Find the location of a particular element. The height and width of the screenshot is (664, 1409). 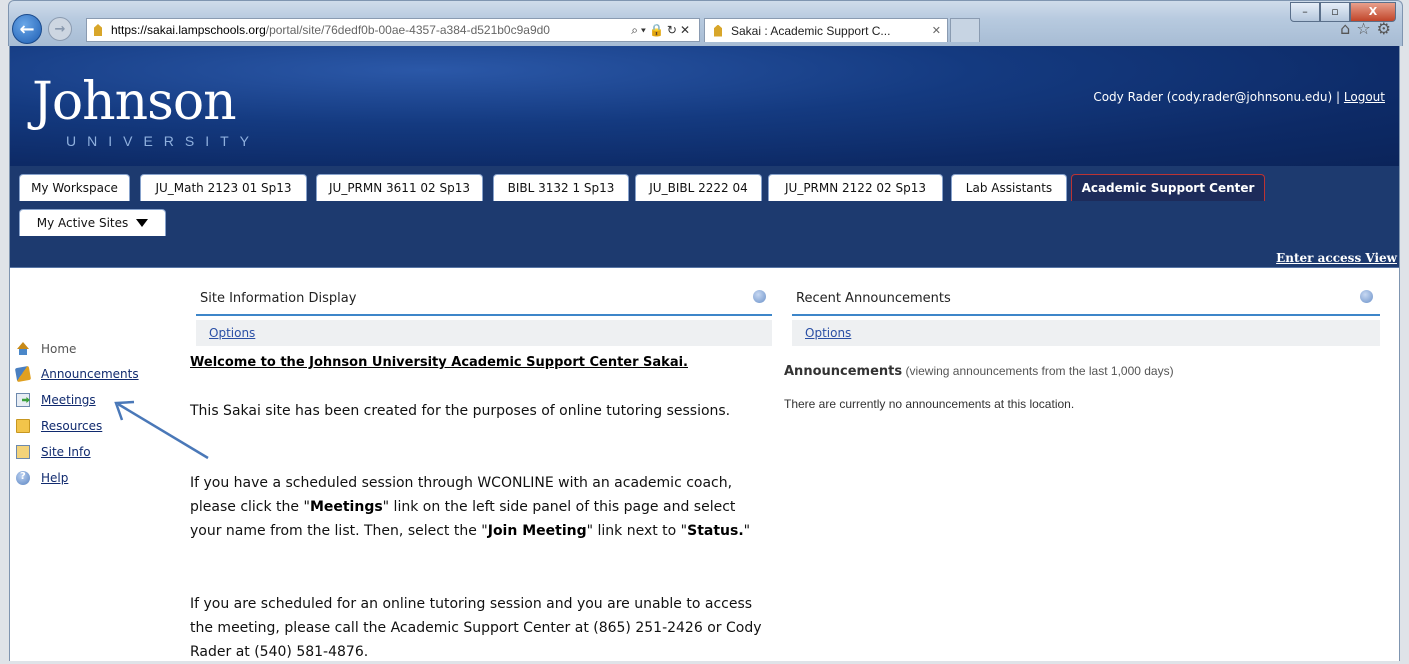

tab-ju-prmn-2122: JU_PRMN 2122 02 Sp13 is located at coordinates (855, 187).